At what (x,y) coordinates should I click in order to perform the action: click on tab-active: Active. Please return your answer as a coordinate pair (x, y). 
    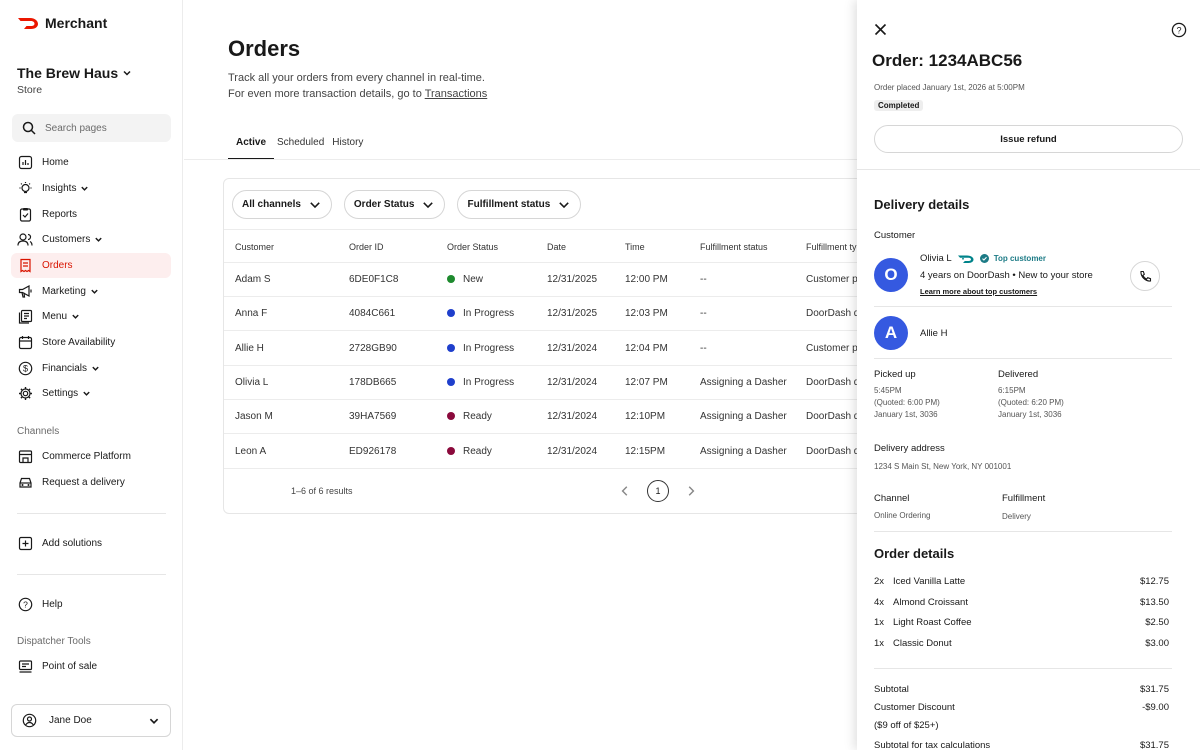
    Looking at the image, I should click on (251, 145).